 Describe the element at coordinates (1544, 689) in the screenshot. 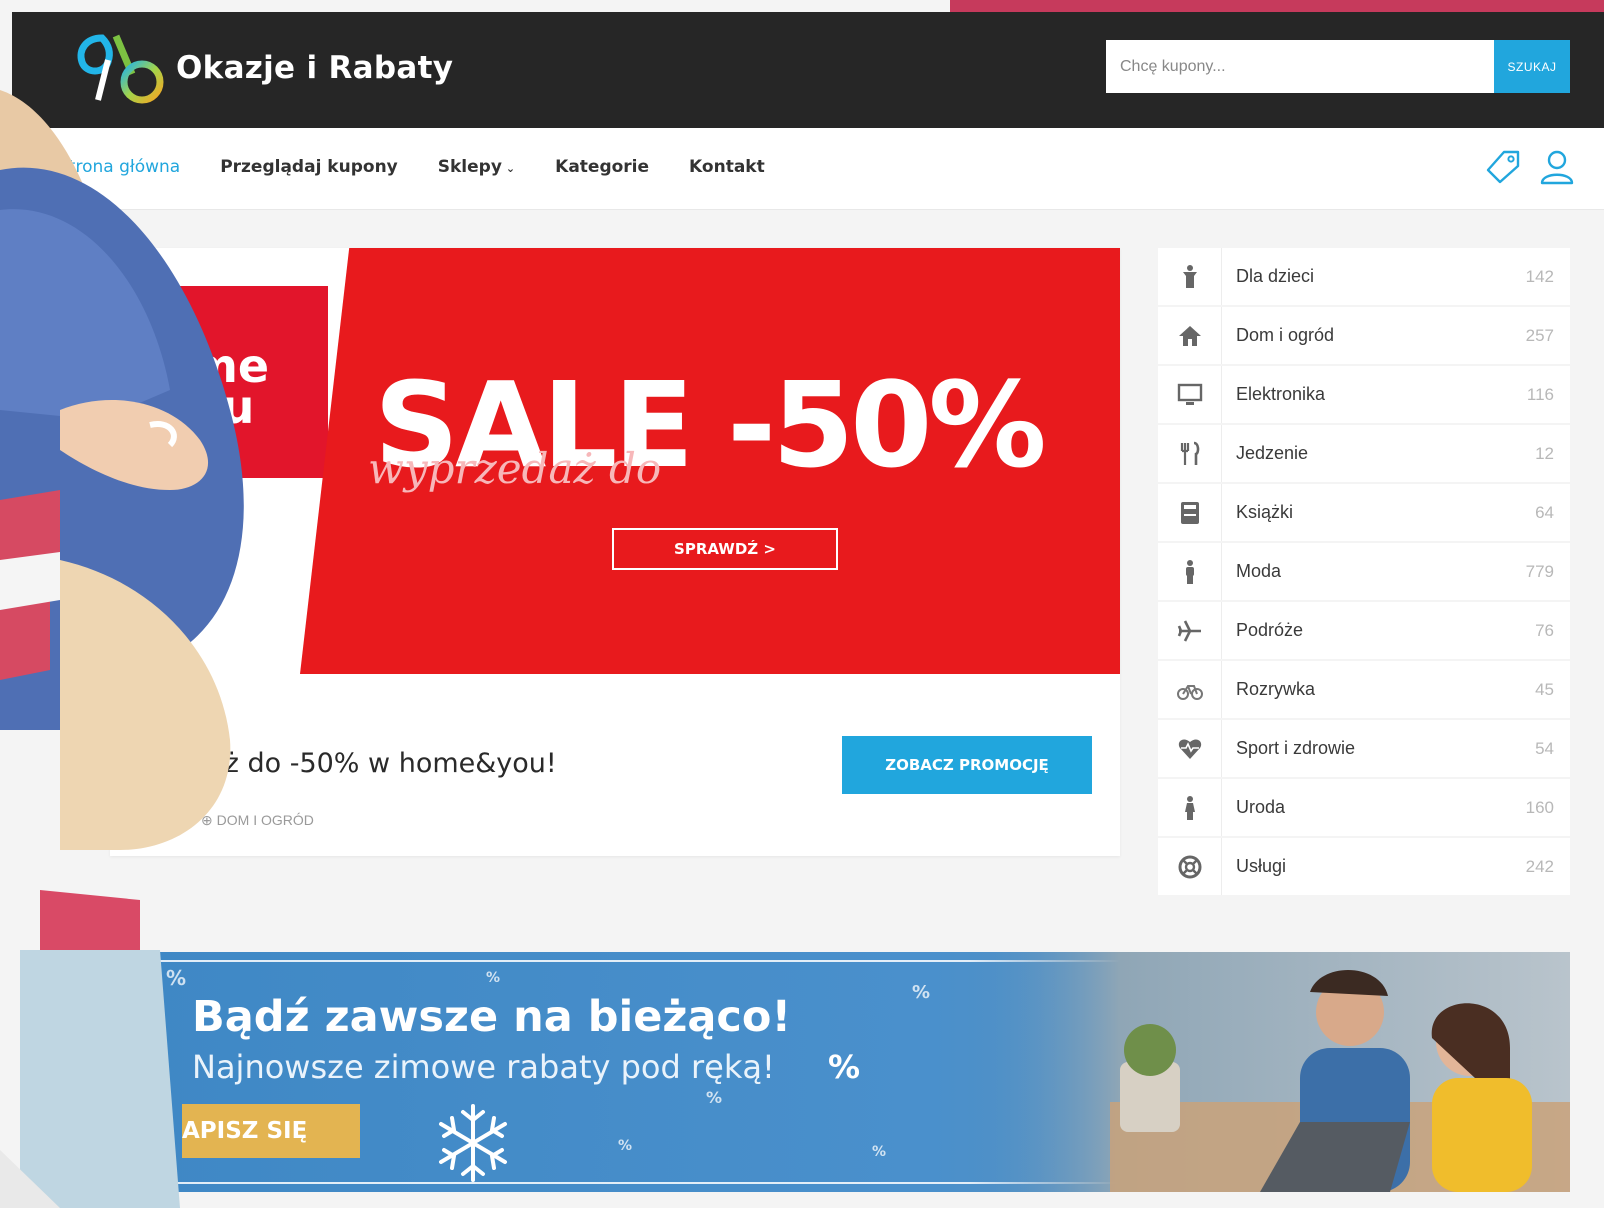

I see `category-count: 45` at that location.